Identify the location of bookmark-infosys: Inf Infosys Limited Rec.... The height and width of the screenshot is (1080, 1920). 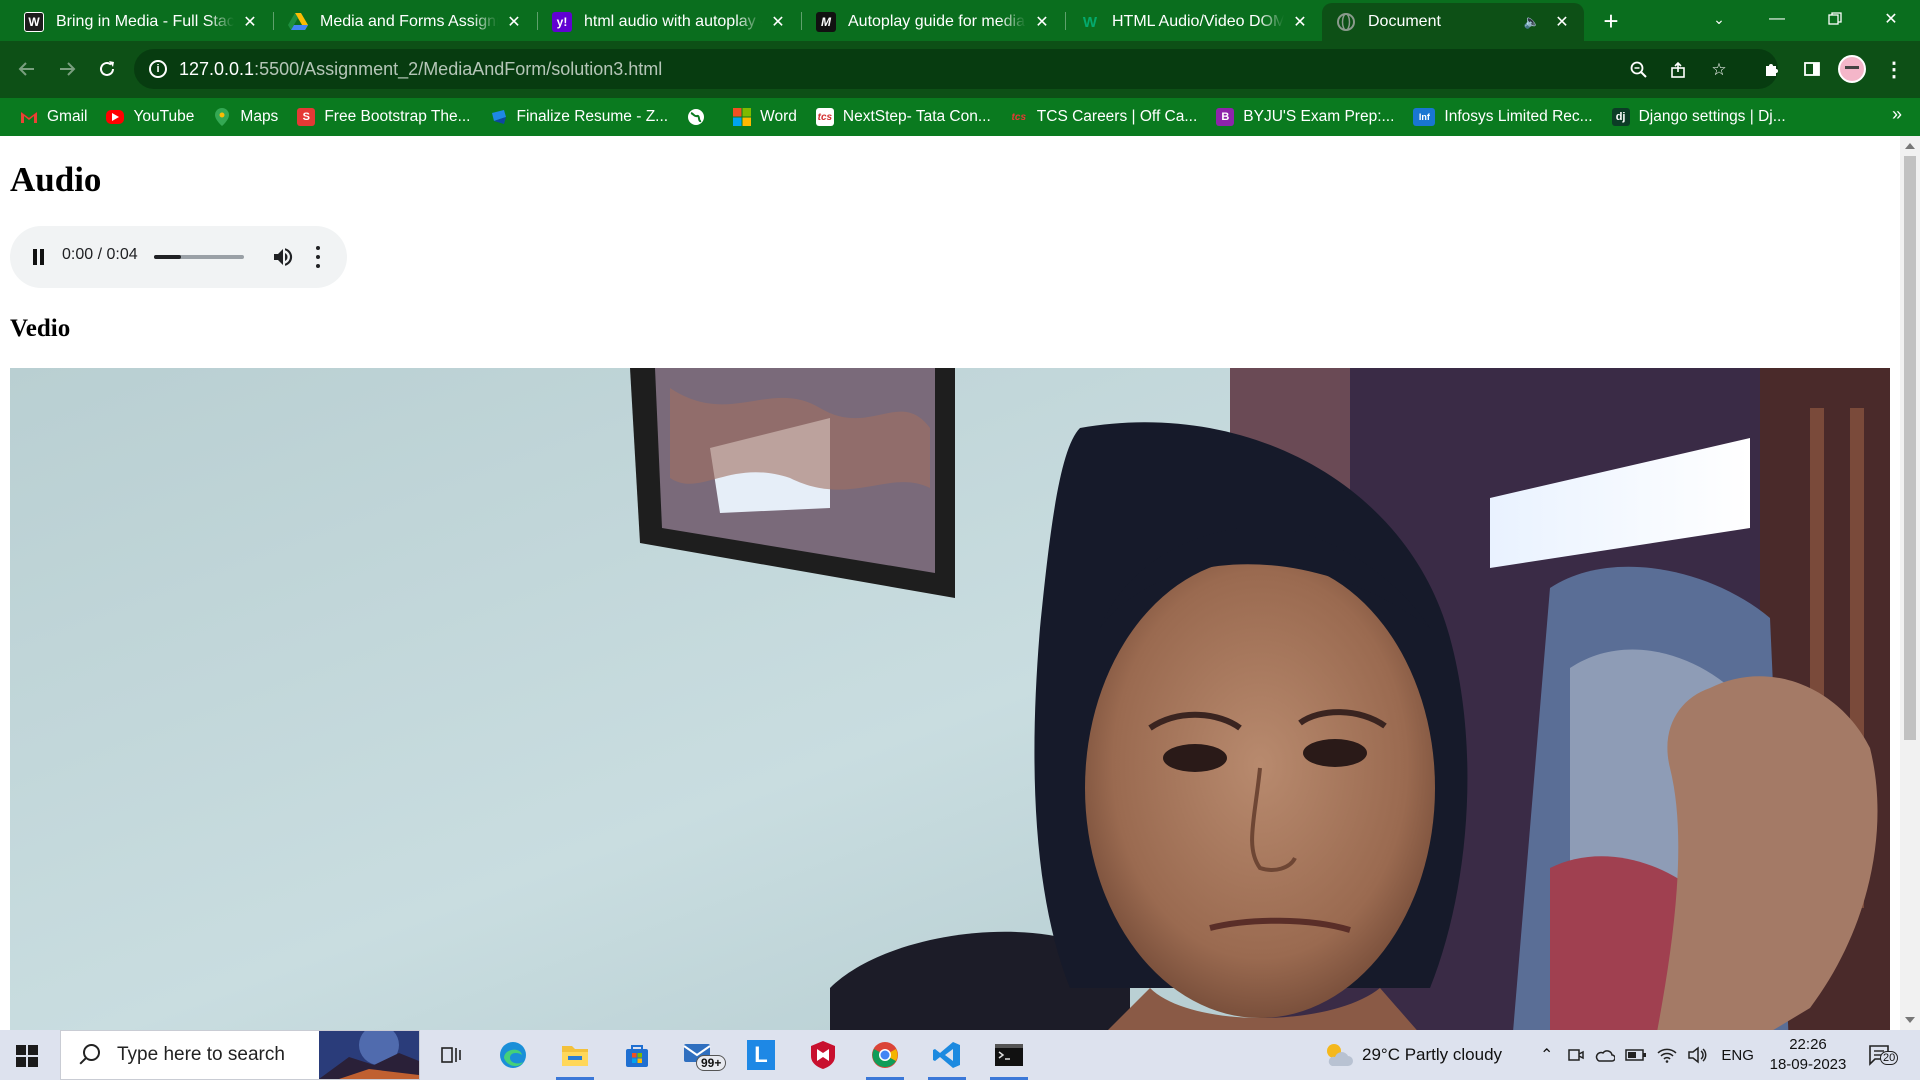
(1503, 117).